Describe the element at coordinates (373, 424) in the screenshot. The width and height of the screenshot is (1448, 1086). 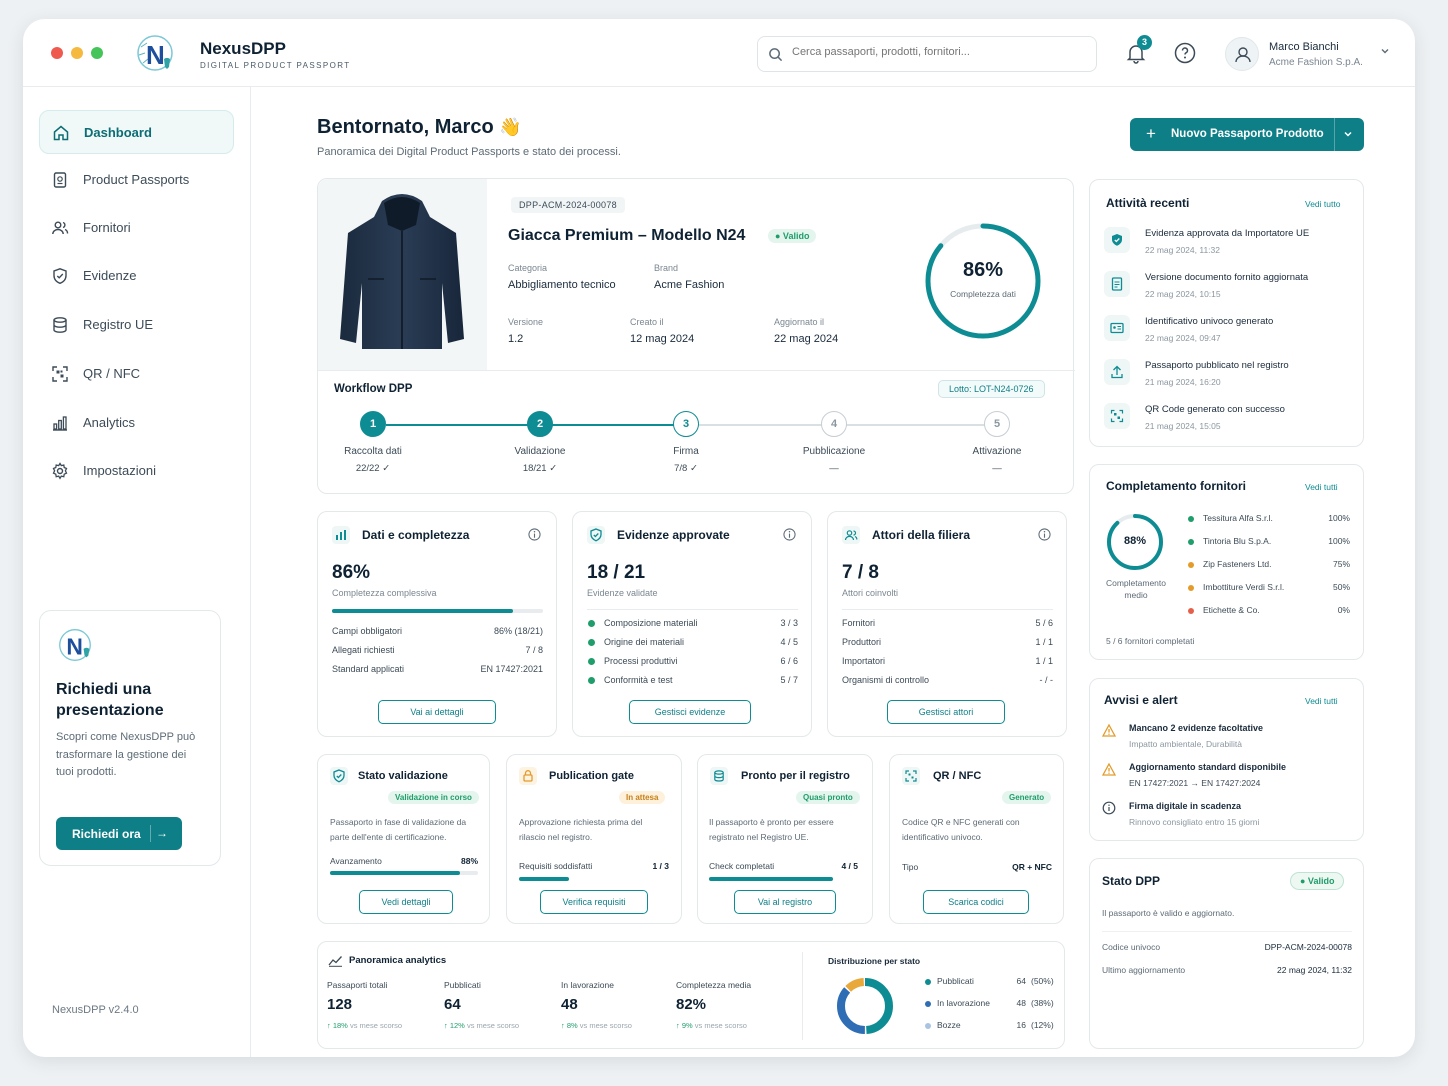
I see `workflow-step-1: 1` at that location.